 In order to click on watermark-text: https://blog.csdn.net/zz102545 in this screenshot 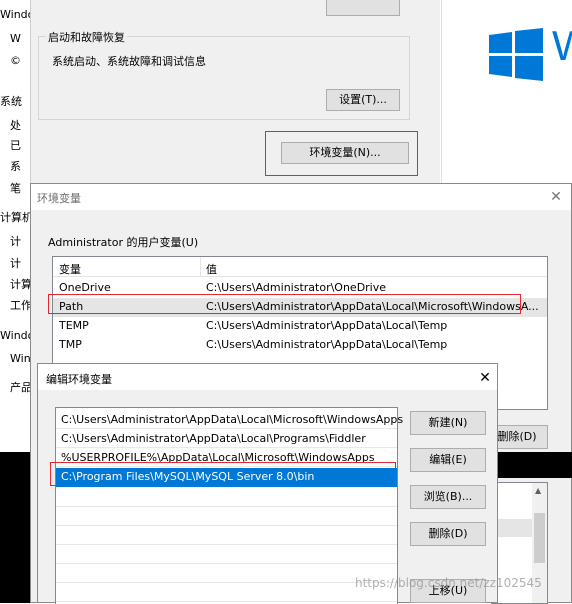, I will do `click(448, 583)`.